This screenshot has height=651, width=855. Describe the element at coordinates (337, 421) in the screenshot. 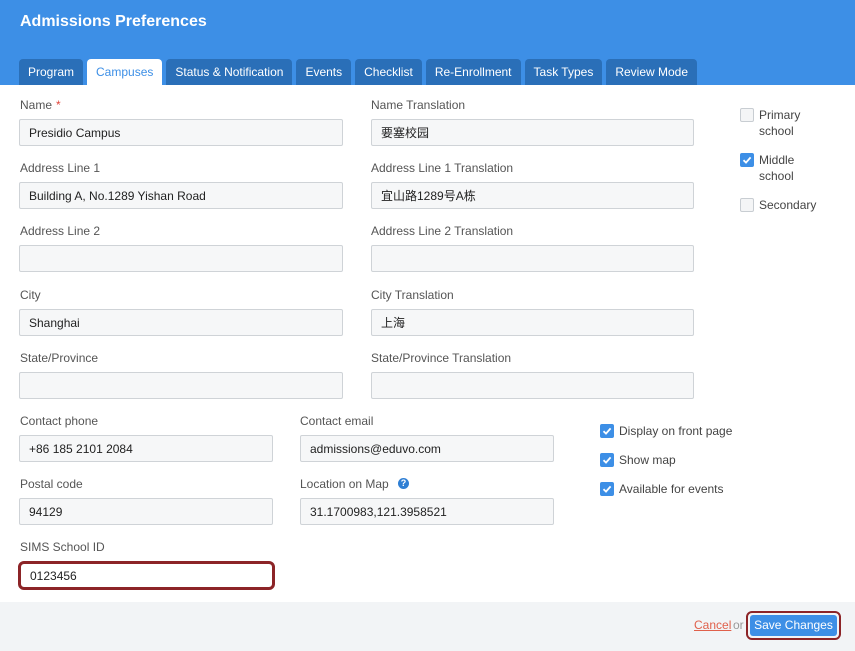

I see `contact-email-label: Contact email` at that location.